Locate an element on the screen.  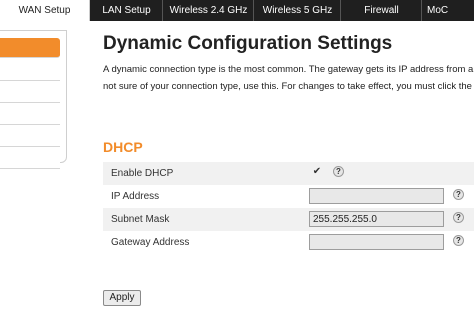
tab-wireless-2-4ghz: Wireless 2.4 GHz is located at coordinates (209, 10).